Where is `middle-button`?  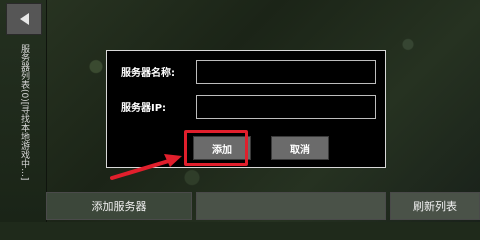 middle-button is located at coordinates (291, 206).